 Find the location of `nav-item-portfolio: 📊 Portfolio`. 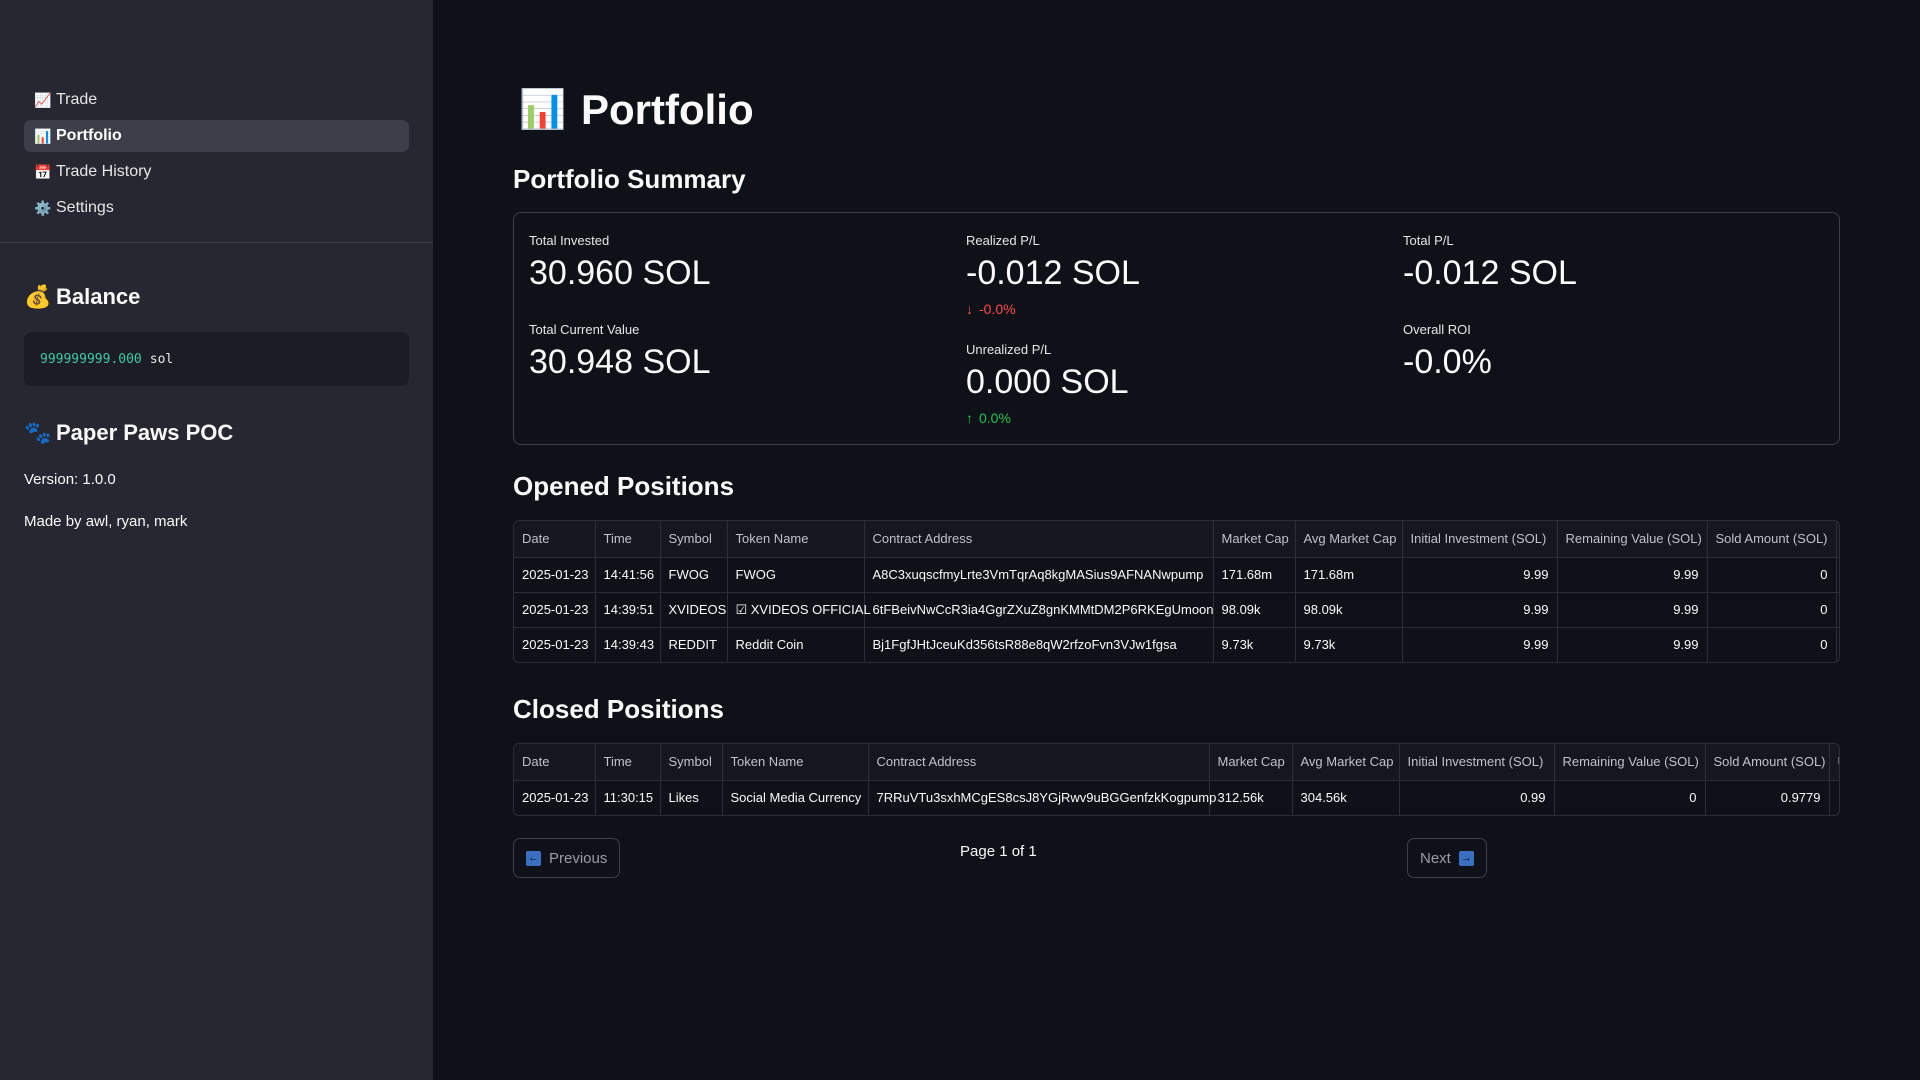

nav-item-portfolio: 📊 Portfolio is located at coordinates (216, 136).